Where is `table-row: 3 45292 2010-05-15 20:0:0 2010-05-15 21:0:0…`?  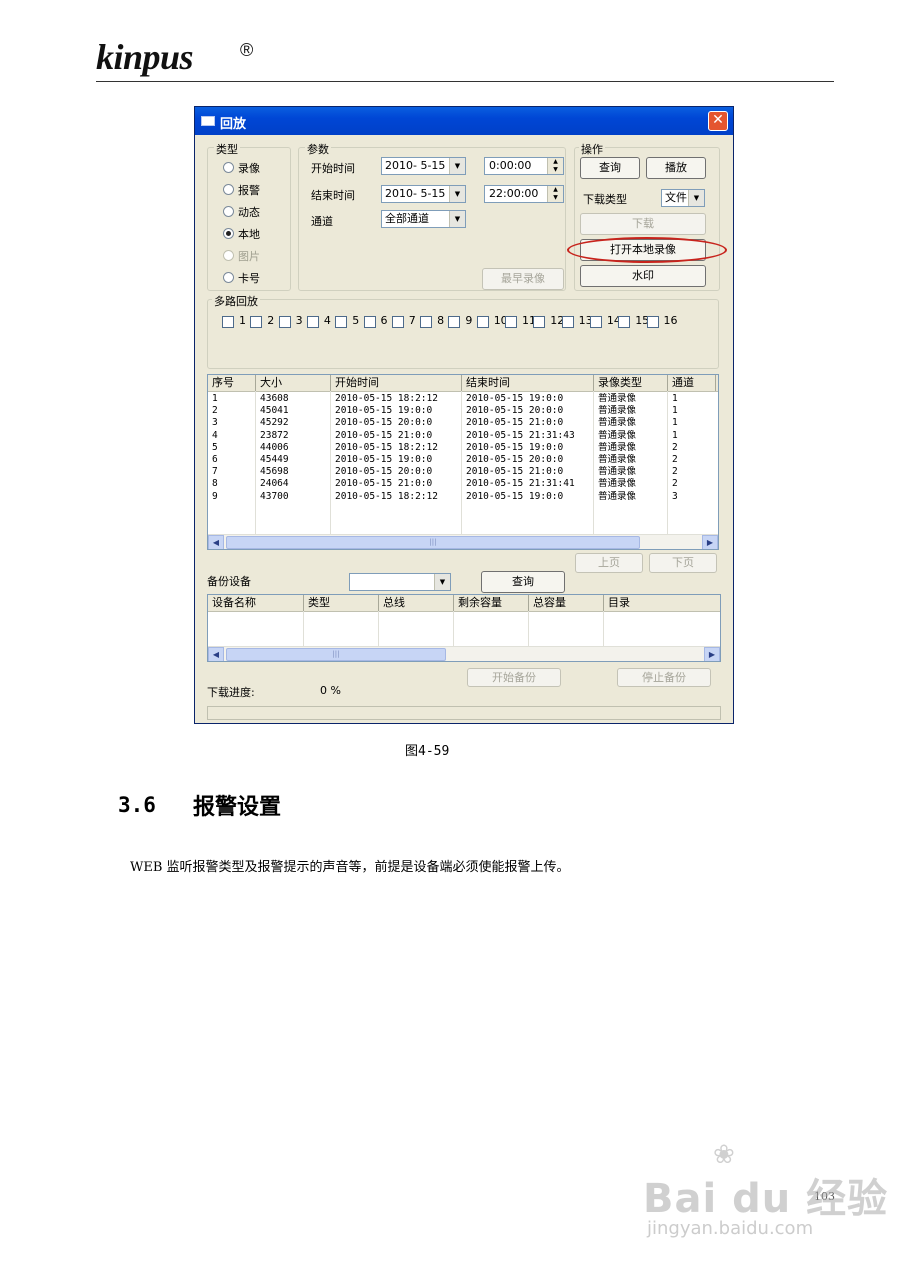 table-row: 3 45292 2010-05-15 20:0:0 2010-05-15 21:0:0… is located at coordinates (463, 423).